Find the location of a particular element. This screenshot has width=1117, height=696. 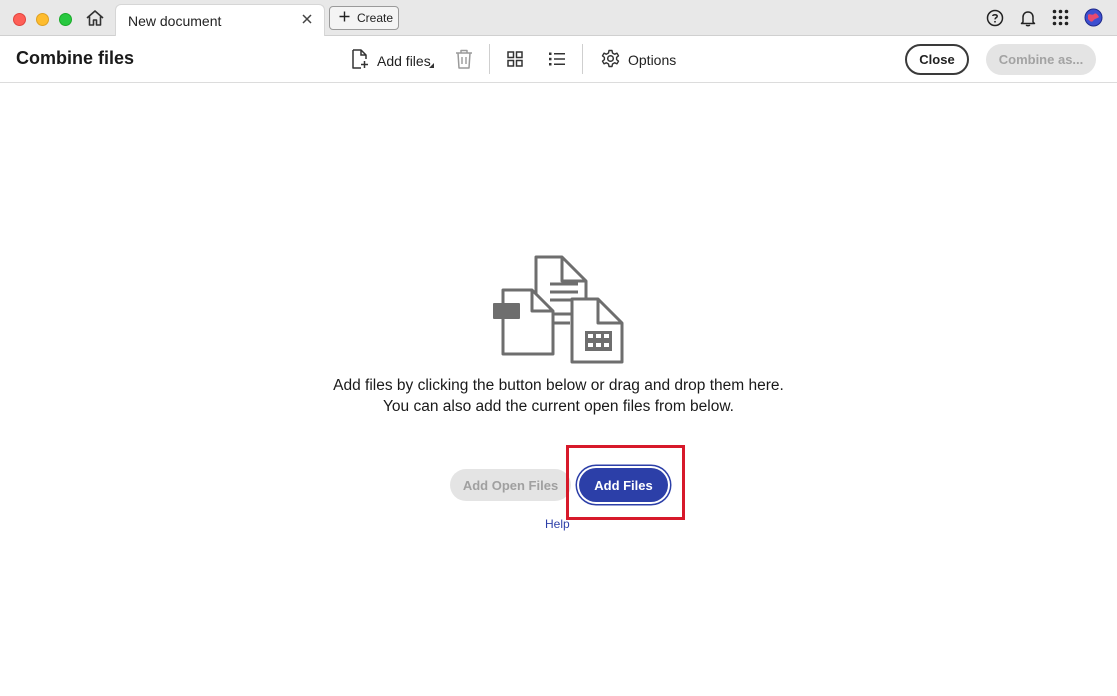

zoom-window-button is located at coordinates (65, 19).